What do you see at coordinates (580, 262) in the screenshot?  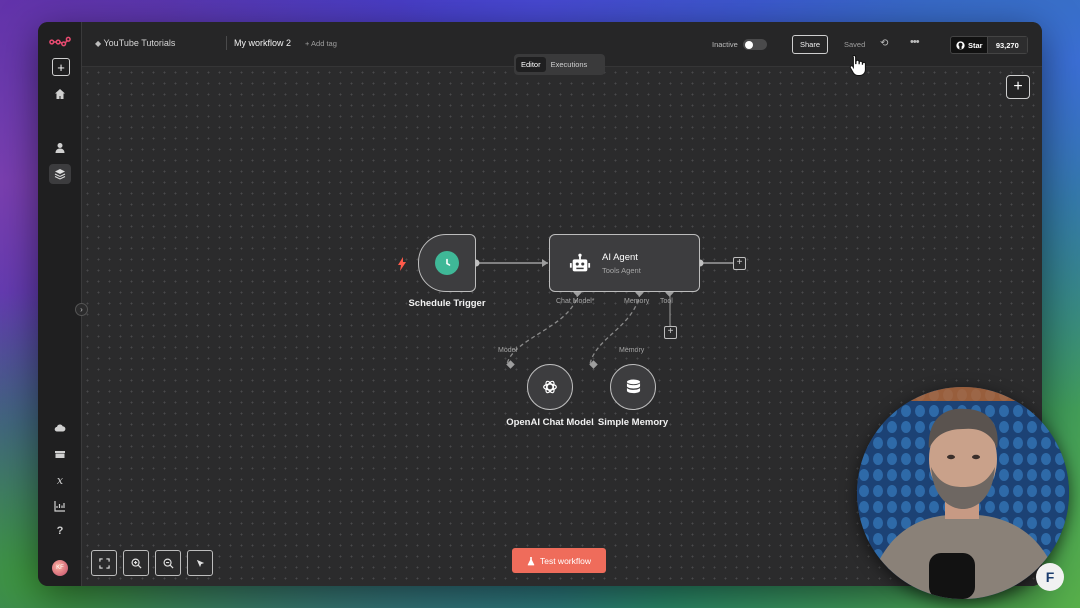 I see `robot-icon` at bounding box center [580, 262].